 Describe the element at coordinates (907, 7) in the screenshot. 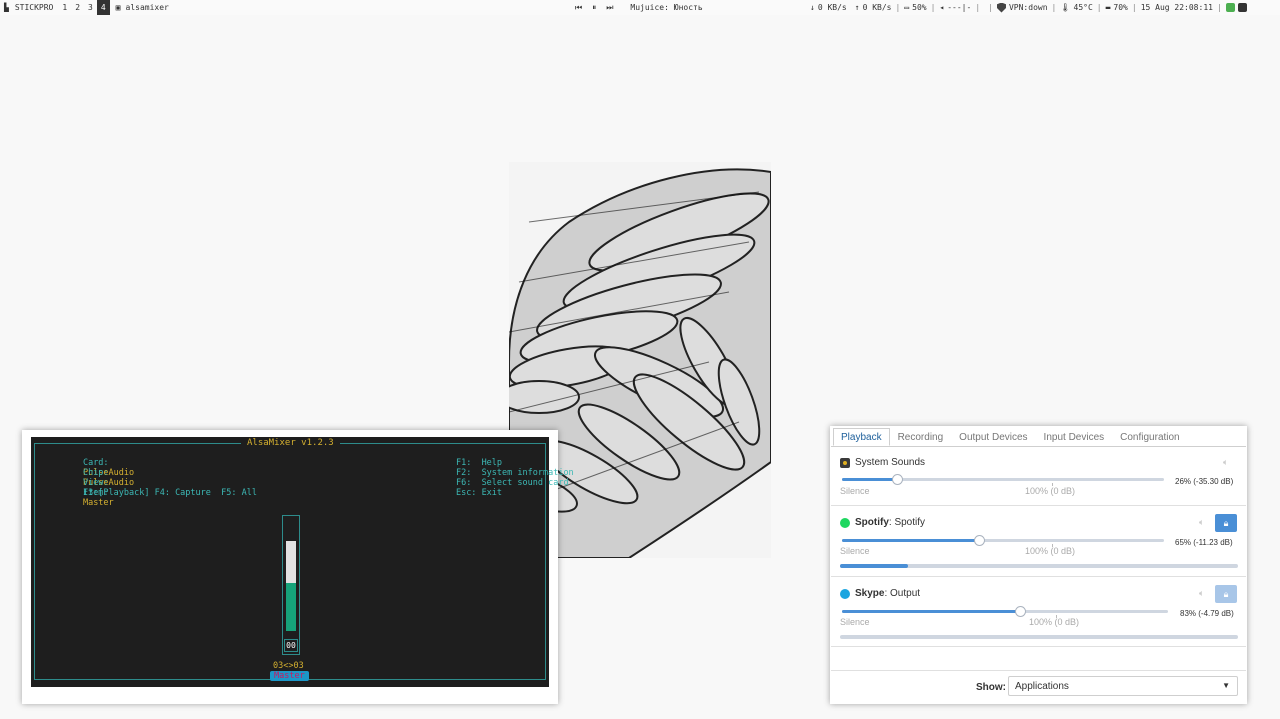

I see `monitor-icon: ▭` at that location.